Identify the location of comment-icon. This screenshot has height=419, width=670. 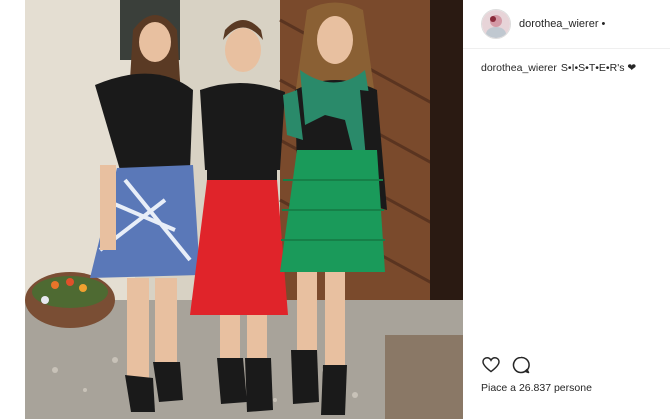
(521, 365).